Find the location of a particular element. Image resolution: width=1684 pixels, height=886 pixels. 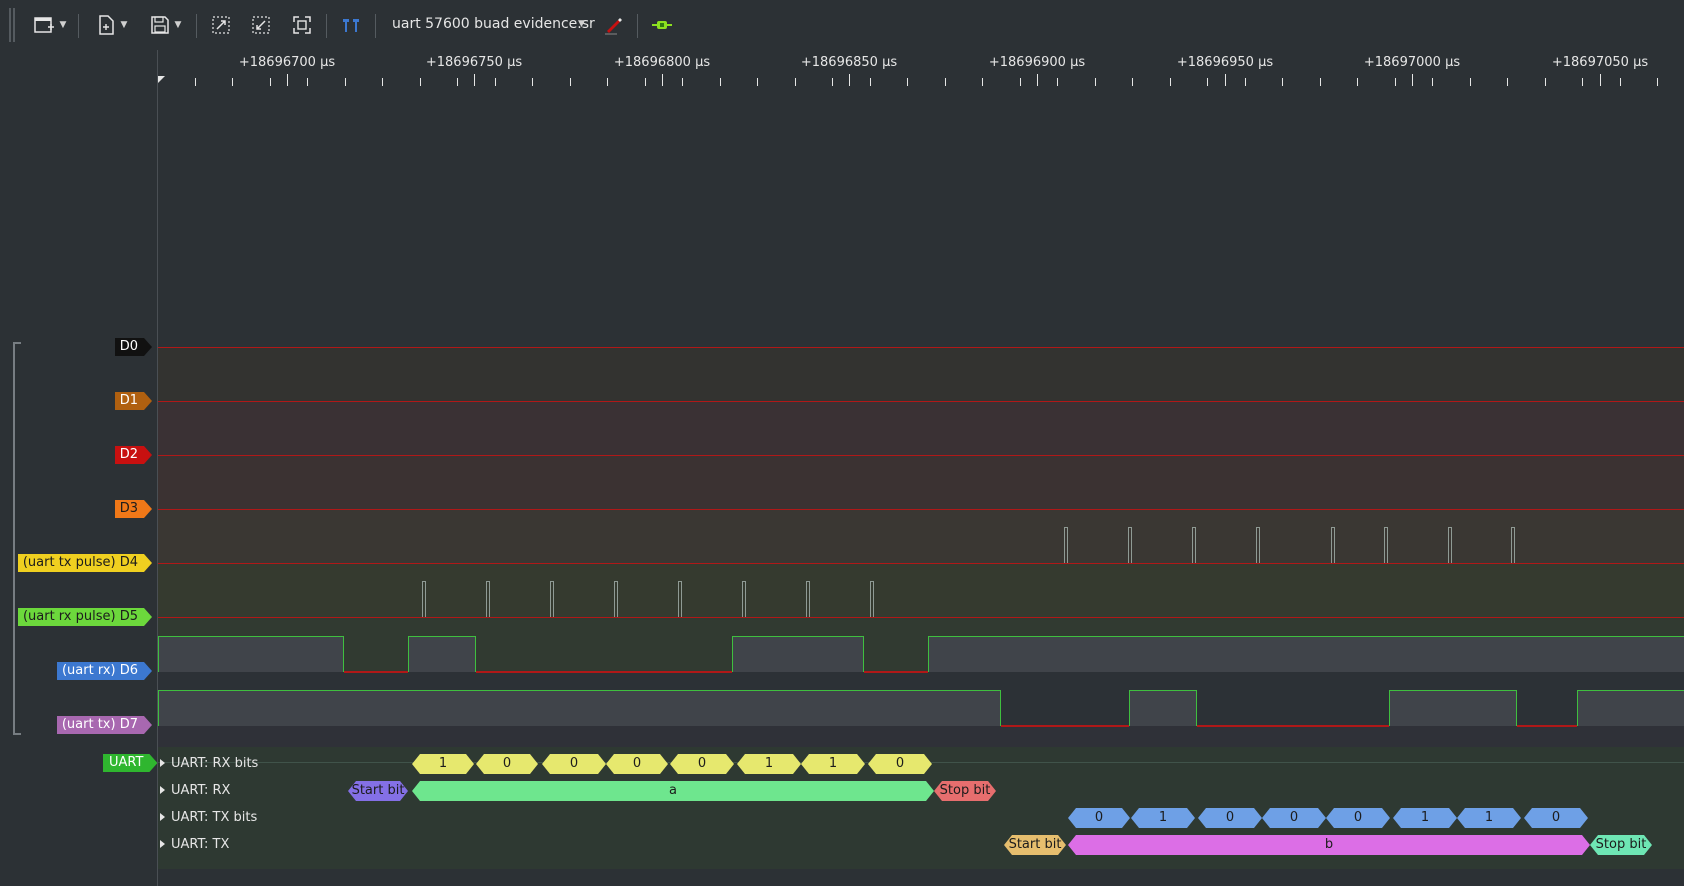

tx-stop-bit: Stop bit is located at coordinates (1621, 845).